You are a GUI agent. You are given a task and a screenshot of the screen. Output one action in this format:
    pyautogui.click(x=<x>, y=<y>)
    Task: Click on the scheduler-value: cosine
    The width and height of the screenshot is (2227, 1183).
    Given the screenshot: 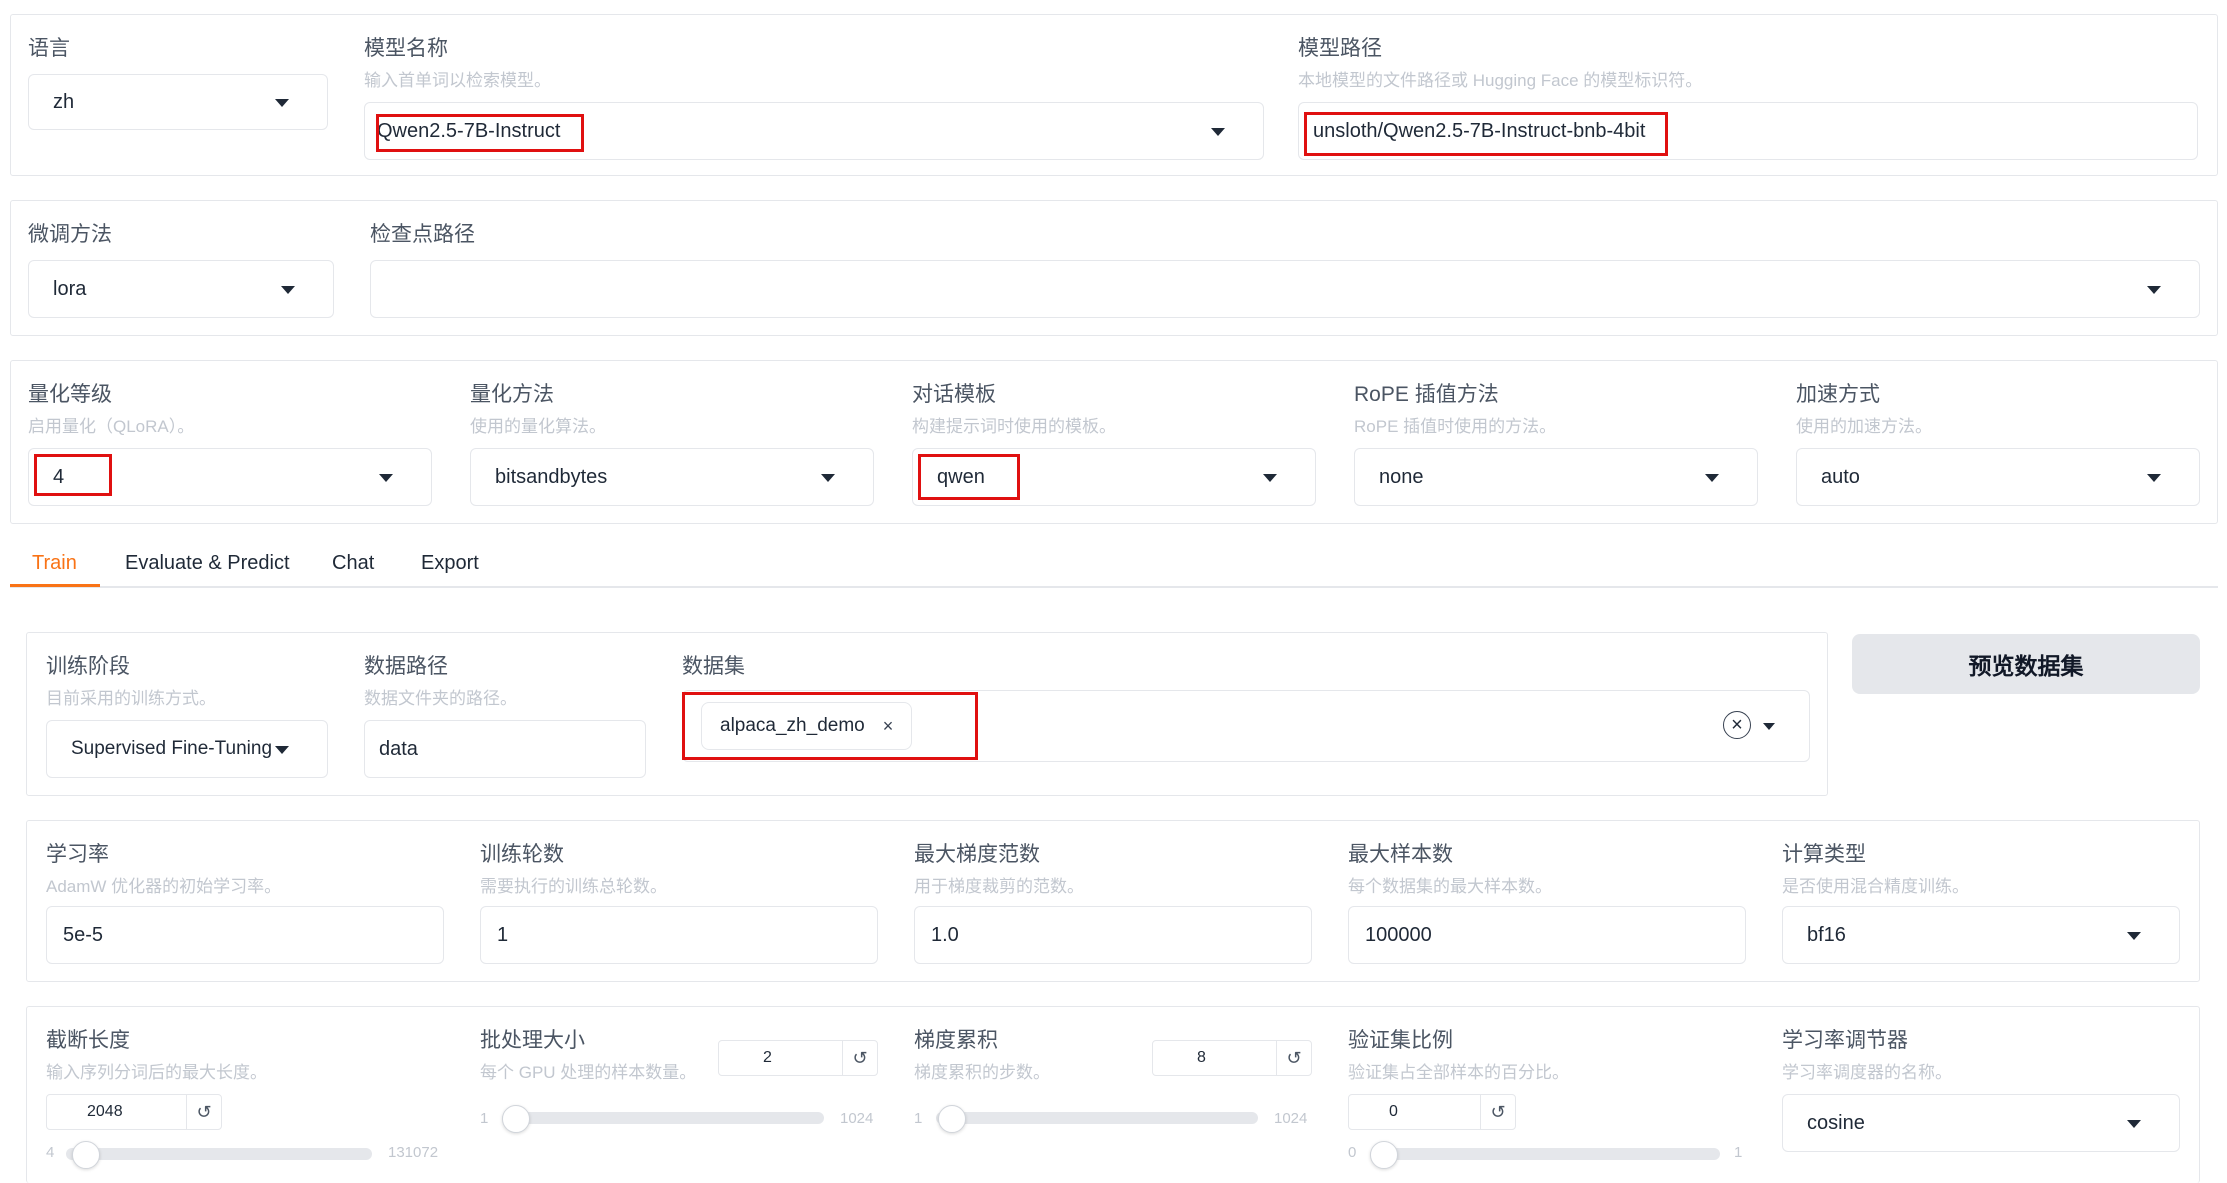 What is the action you would take?
    pyautogui.click(x=1836, y=1122)
    